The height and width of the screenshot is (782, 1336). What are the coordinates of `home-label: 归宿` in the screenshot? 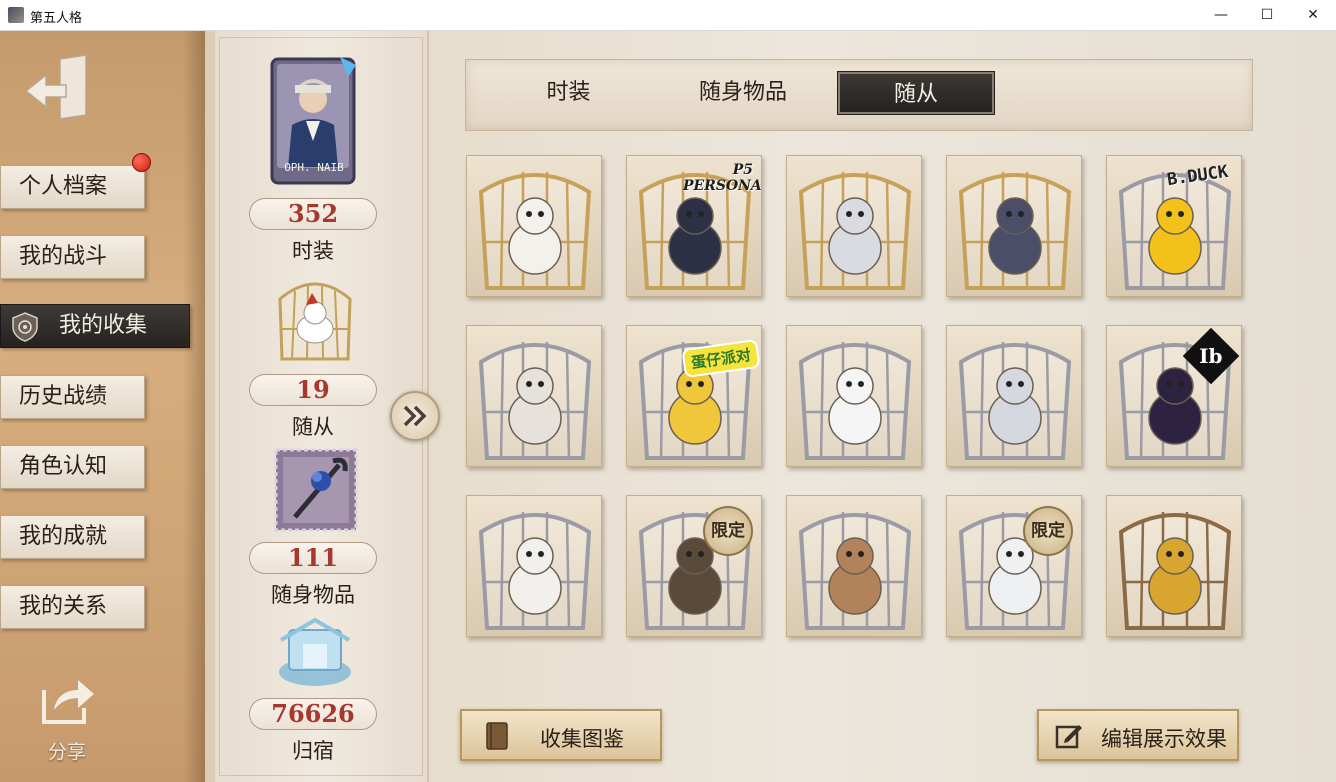 It's located at (313, 751).